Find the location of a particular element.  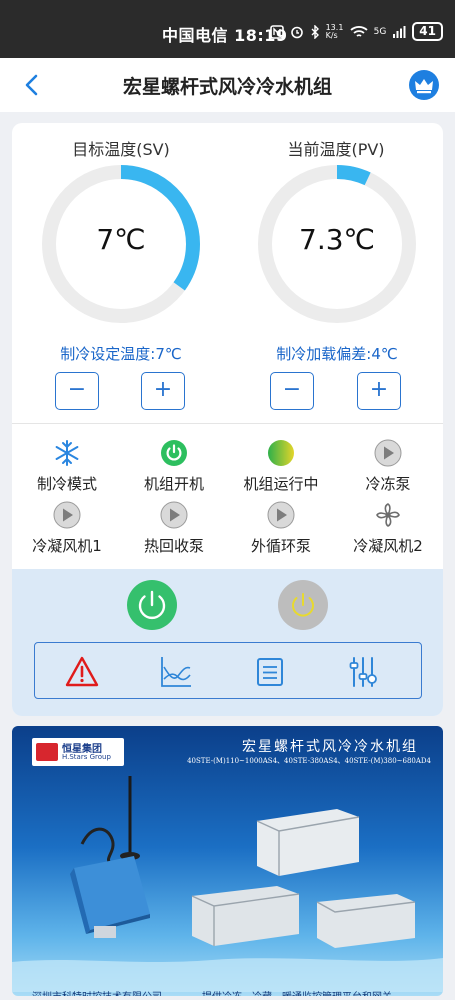

wifi-icon is located at coordinates (358, 31).